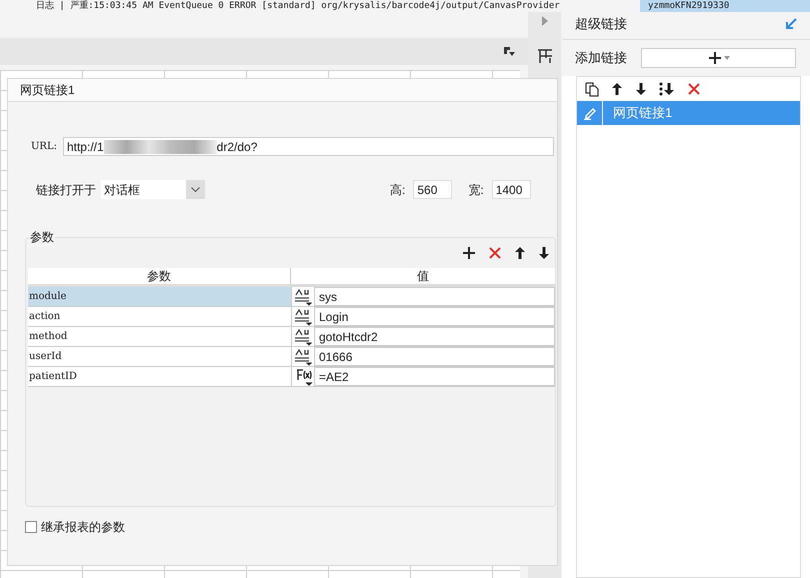  Describe the element at coordinates (308, 146) in the screenshot. I see `url-field: http://1 dr2/do?` at that location.